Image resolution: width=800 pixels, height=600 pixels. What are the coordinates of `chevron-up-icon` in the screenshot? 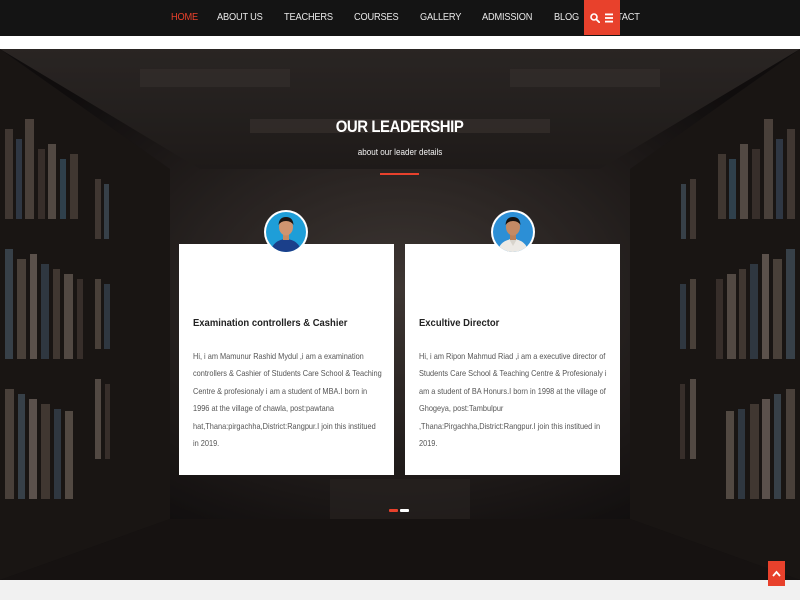 It's located at (776, 573).